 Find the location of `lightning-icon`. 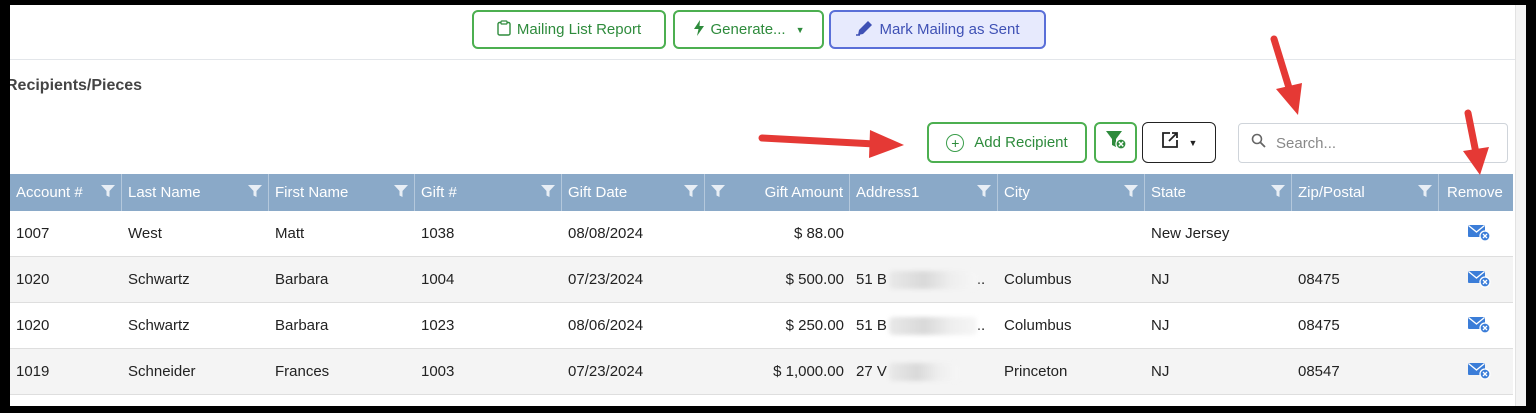

lightning-icon is located at coordinates (699, 29).